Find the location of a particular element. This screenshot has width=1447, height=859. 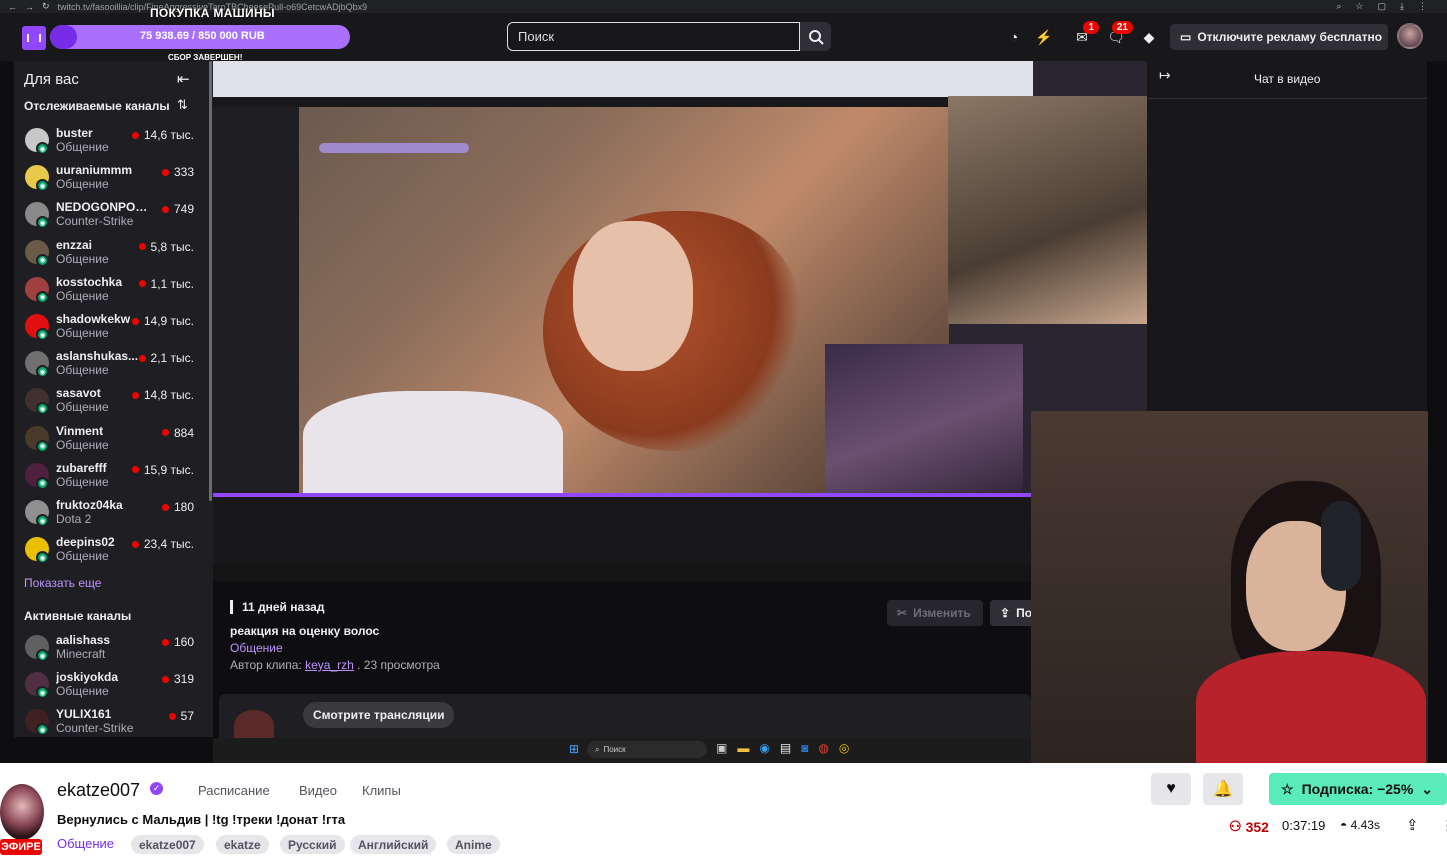

viewer-count: 884 is located at coordinates (177, 432).